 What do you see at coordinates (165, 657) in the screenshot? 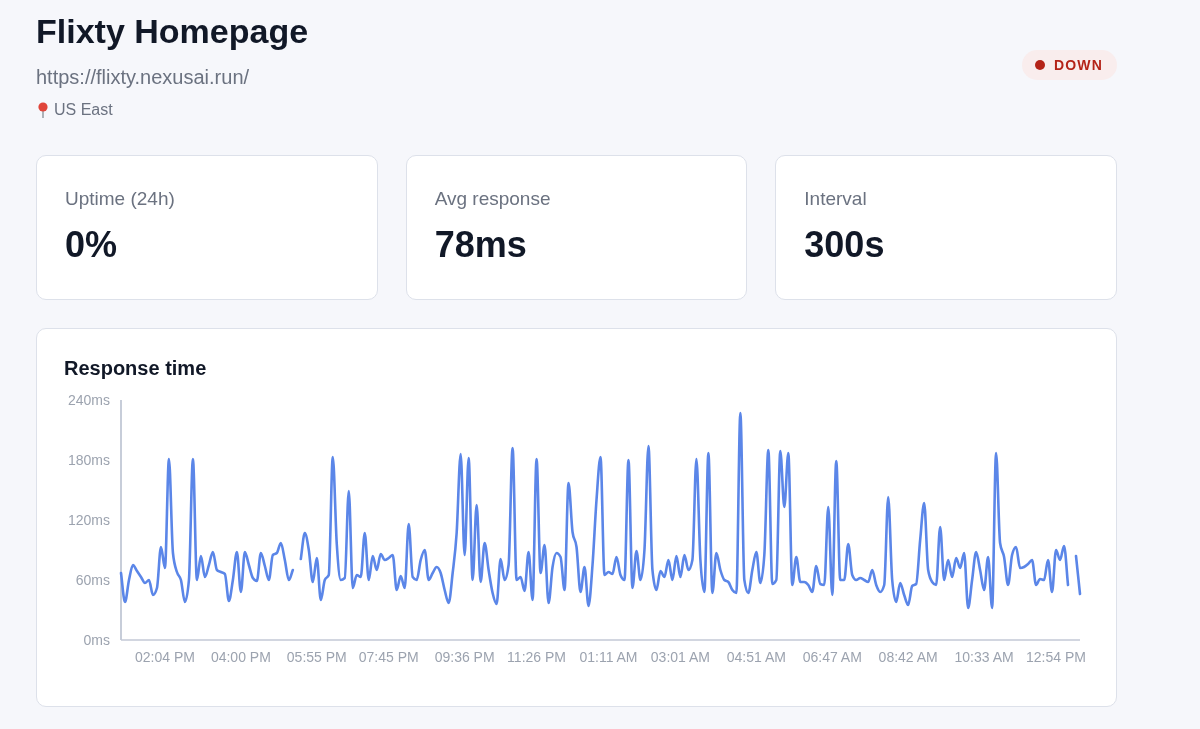
I see `x-axis-label: 02:04 PM` at bounding box center [165, 657].